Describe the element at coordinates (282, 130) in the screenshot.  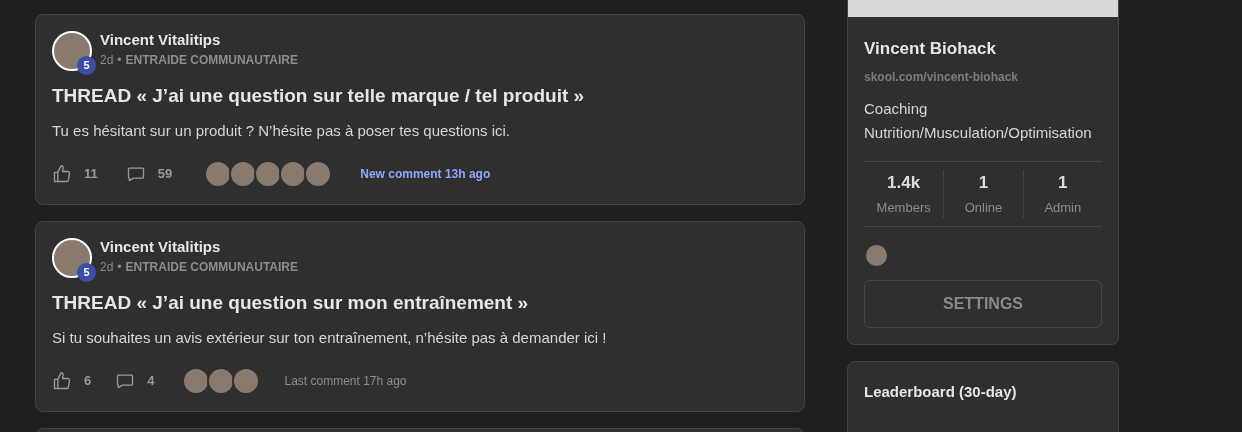
I see `post-body: Tu es hésitant sur un produit ? N’hésite pas à poser tes questions ici.` at that location.